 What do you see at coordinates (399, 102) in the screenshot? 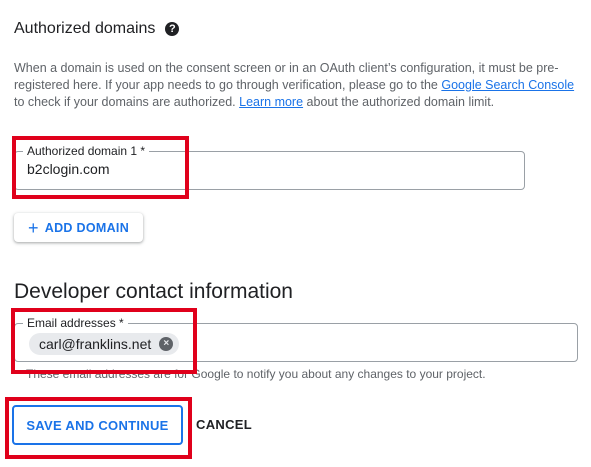
I see `description-text-3: about the authorized domain limit.` at bounding box center [399, 102].